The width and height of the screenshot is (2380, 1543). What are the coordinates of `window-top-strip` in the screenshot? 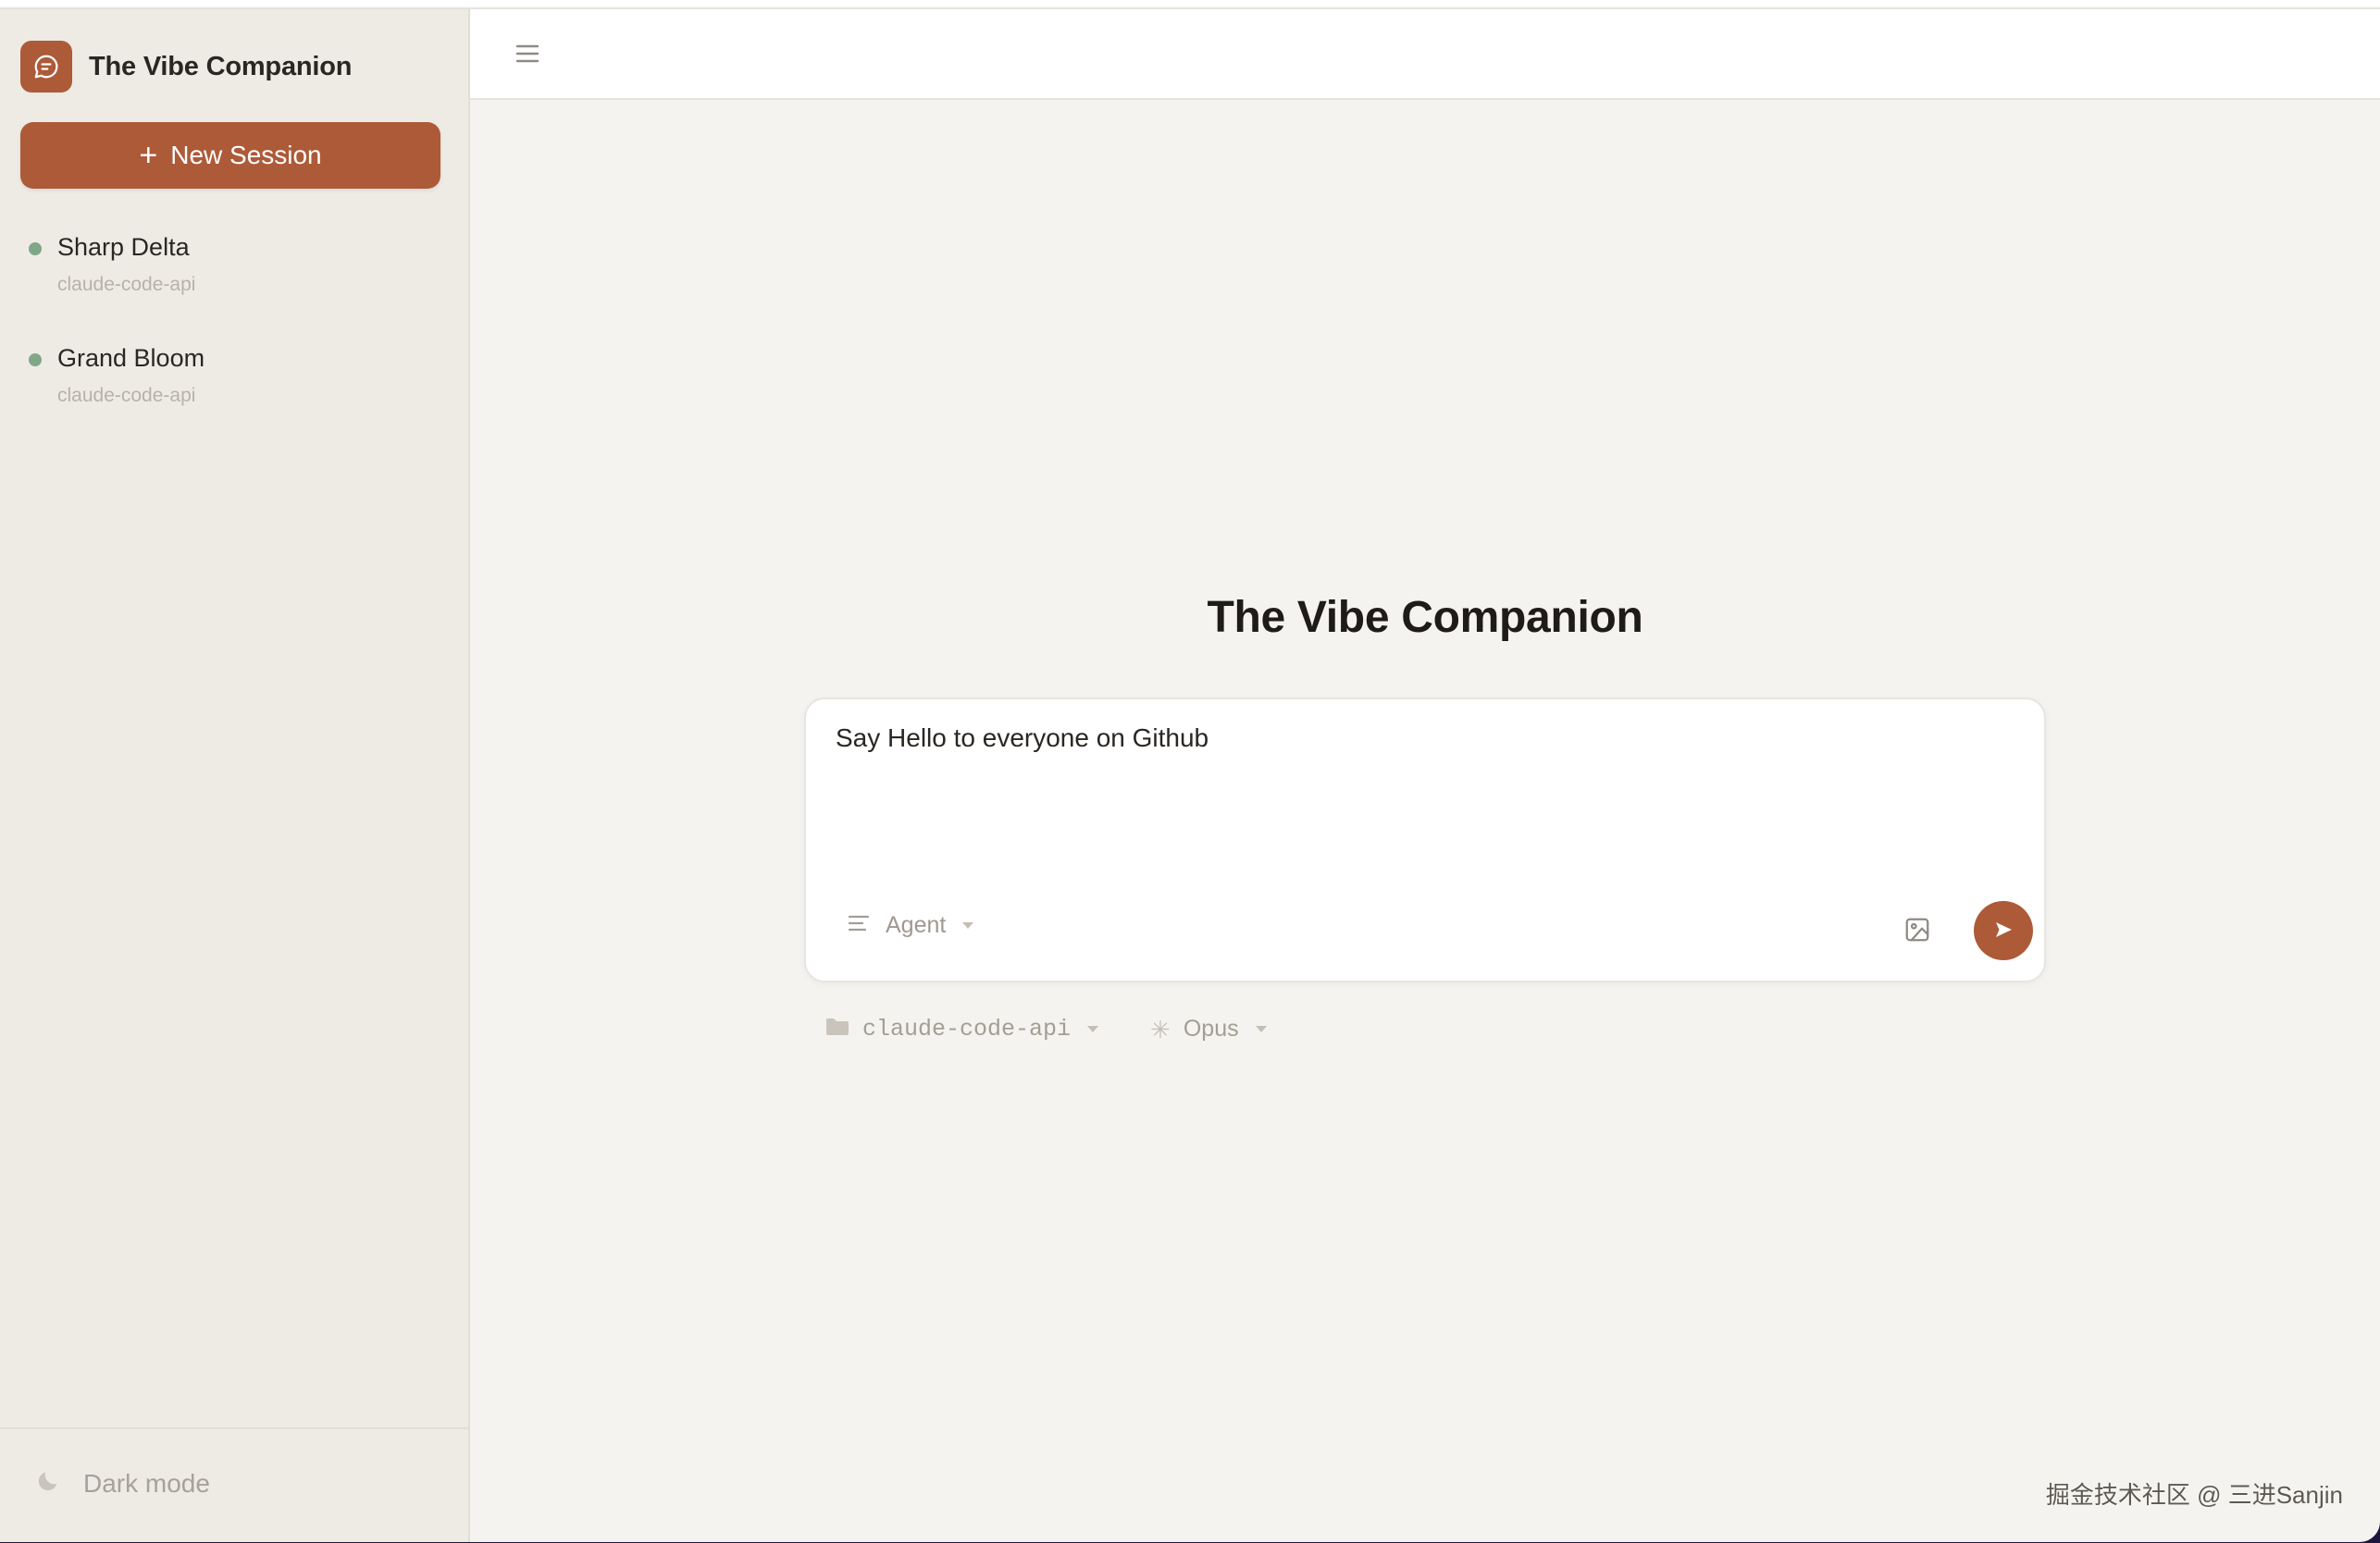 It's located at (1190, 4).